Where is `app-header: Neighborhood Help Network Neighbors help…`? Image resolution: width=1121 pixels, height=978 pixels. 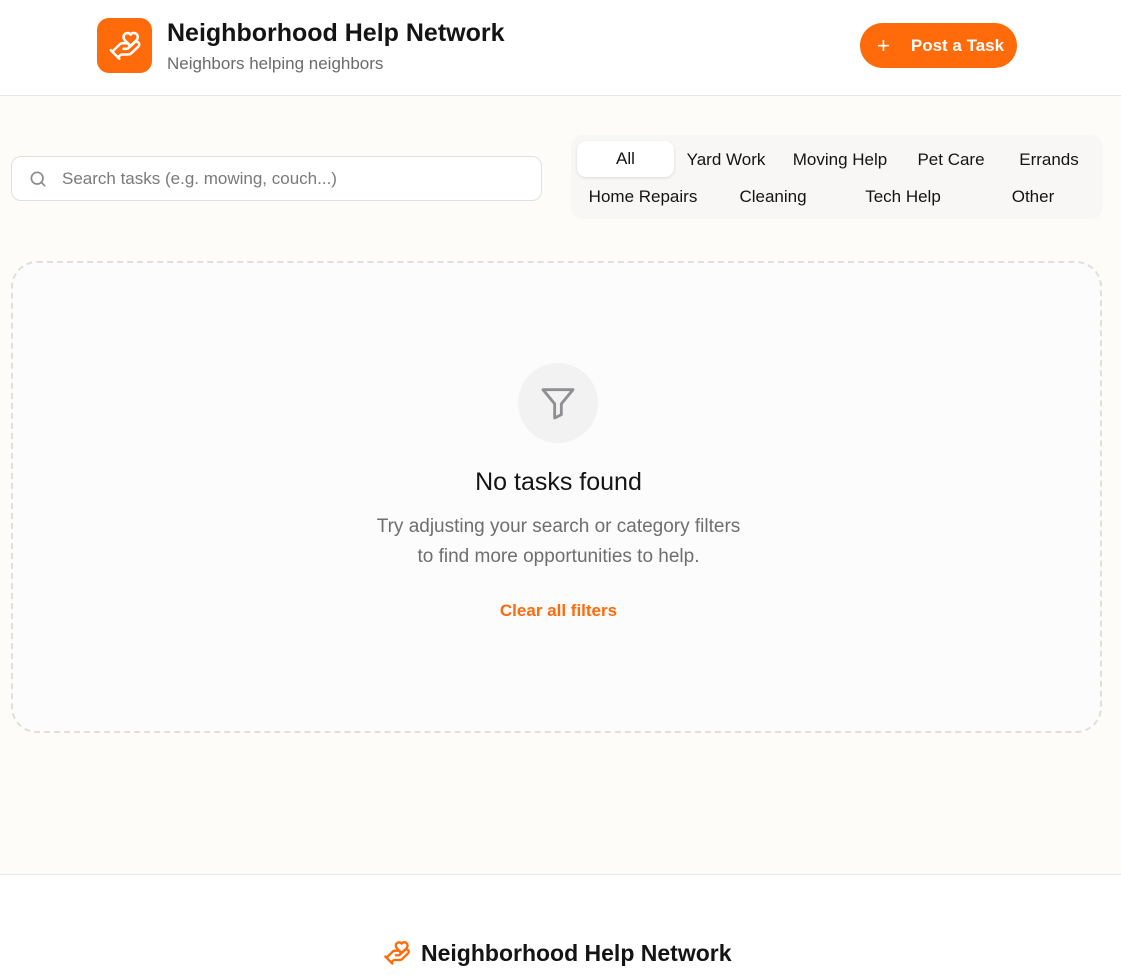 app-header: Neighborhood Help Network Neighbors help… is located at coordinates (560, 48).